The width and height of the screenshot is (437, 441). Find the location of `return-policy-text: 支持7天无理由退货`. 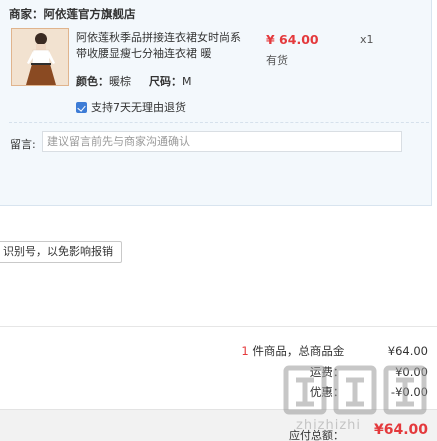

return-policy-text: 支持7天无理由退货 is located at coordinates (138, 107).